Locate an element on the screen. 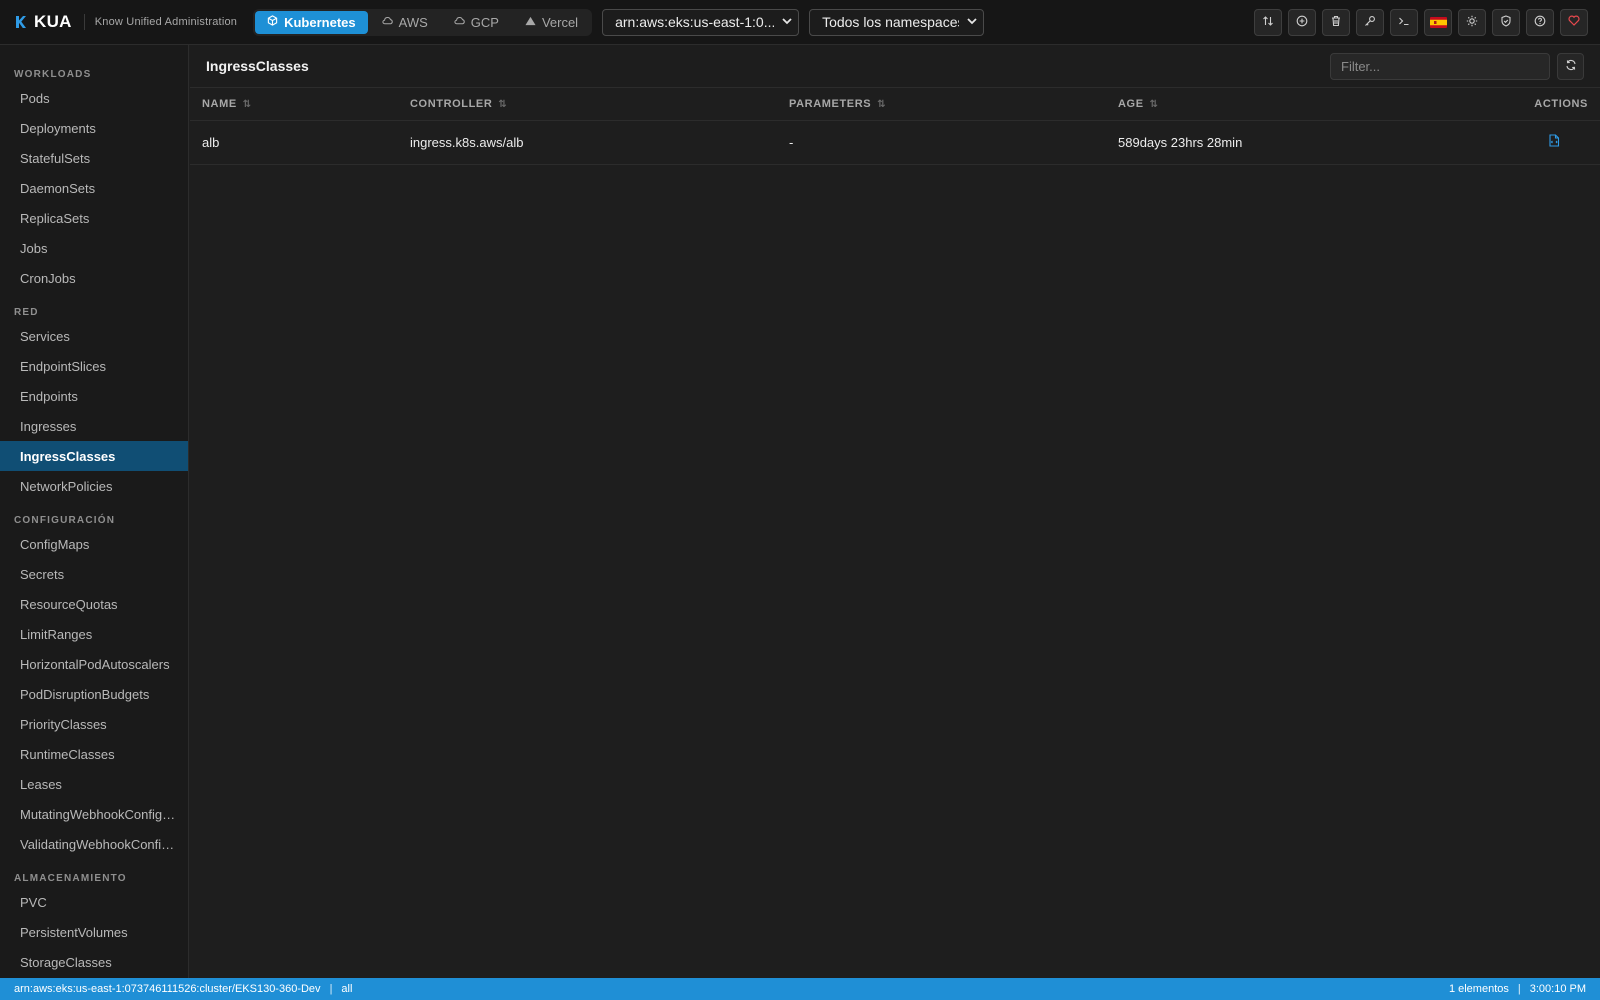  sidebar-item-endpoints: Endpoints is located at coordinates (94, 396).